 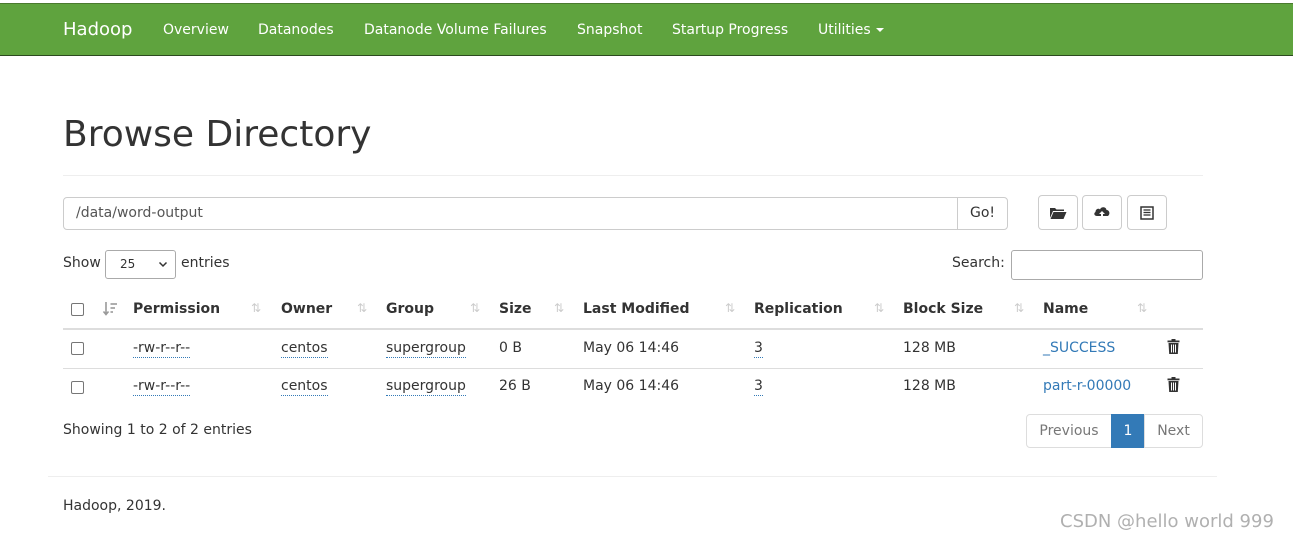 I want to click on page-length-select: 25, so click(x=140, y=264).